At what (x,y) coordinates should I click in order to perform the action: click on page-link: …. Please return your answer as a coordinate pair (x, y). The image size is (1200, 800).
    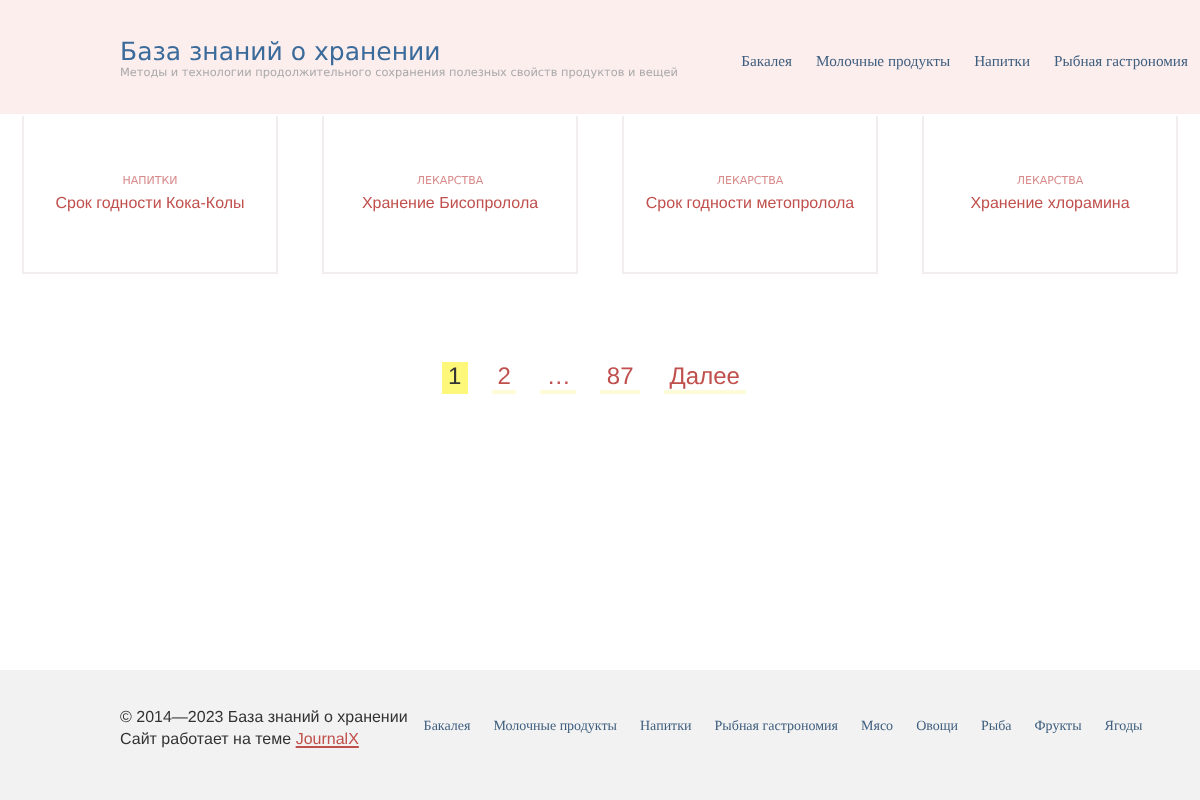
    Looking at the image, I should click on (558, 378).